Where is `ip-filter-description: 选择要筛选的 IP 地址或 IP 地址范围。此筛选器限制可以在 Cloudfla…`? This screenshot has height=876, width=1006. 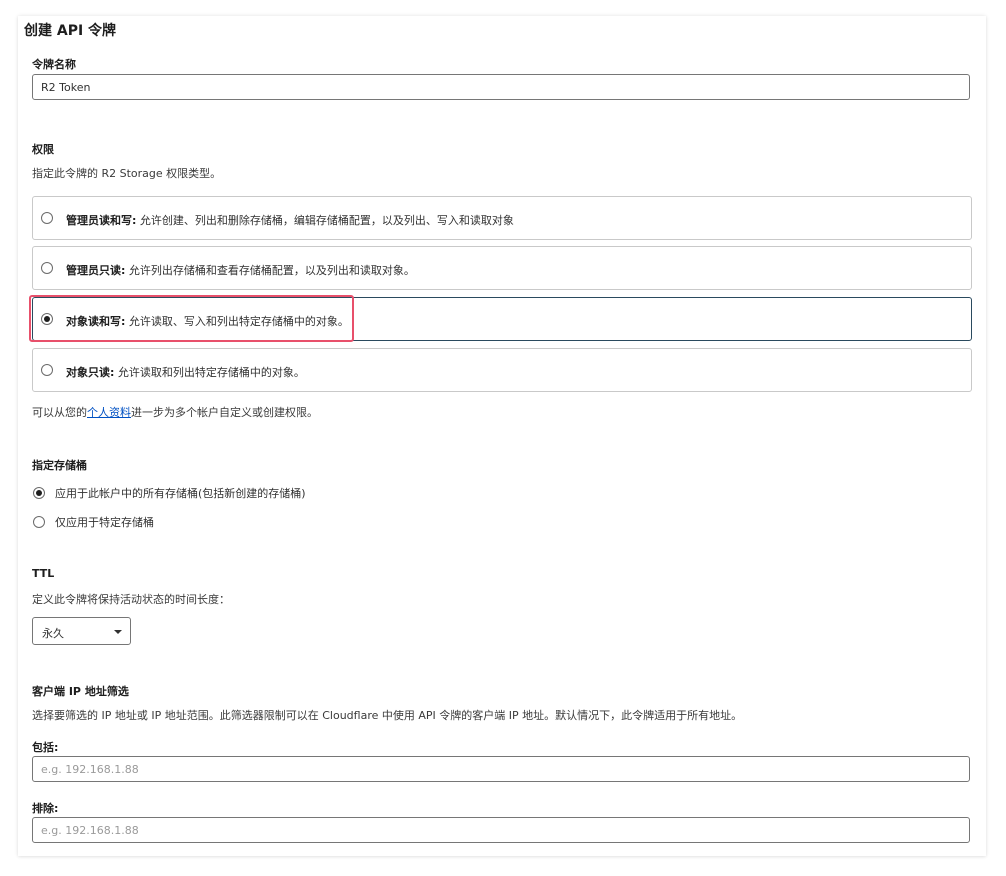
ip-filter-description: 选择要筛选的 IP 地址或 IP 地址范围。此筛选器限制可以在 Cloudfla… is located at coordinates (387, 715).